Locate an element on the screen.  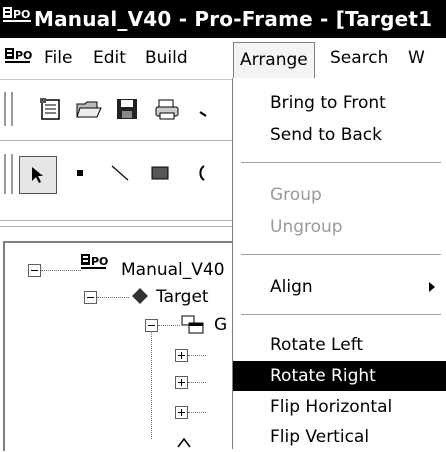
menu-ungroup: Ungroup is located at coordinates (339, 227).